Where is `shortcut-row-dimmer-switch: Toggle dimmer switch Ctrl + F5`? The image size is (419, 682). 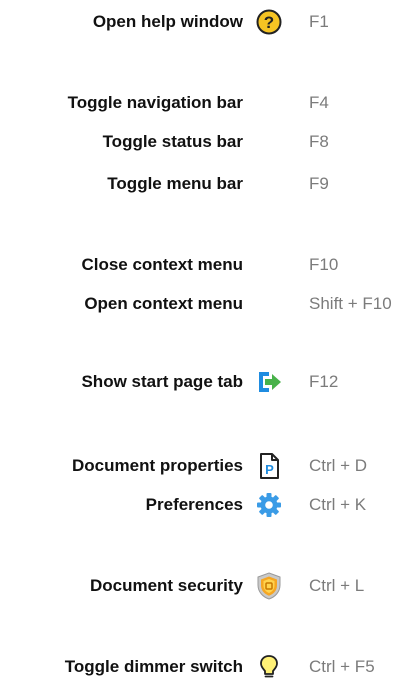 shortcut-row-dimmer-switch: Toggle dimmer switch Ctrl + F5 is located at coordinates (209, 667).